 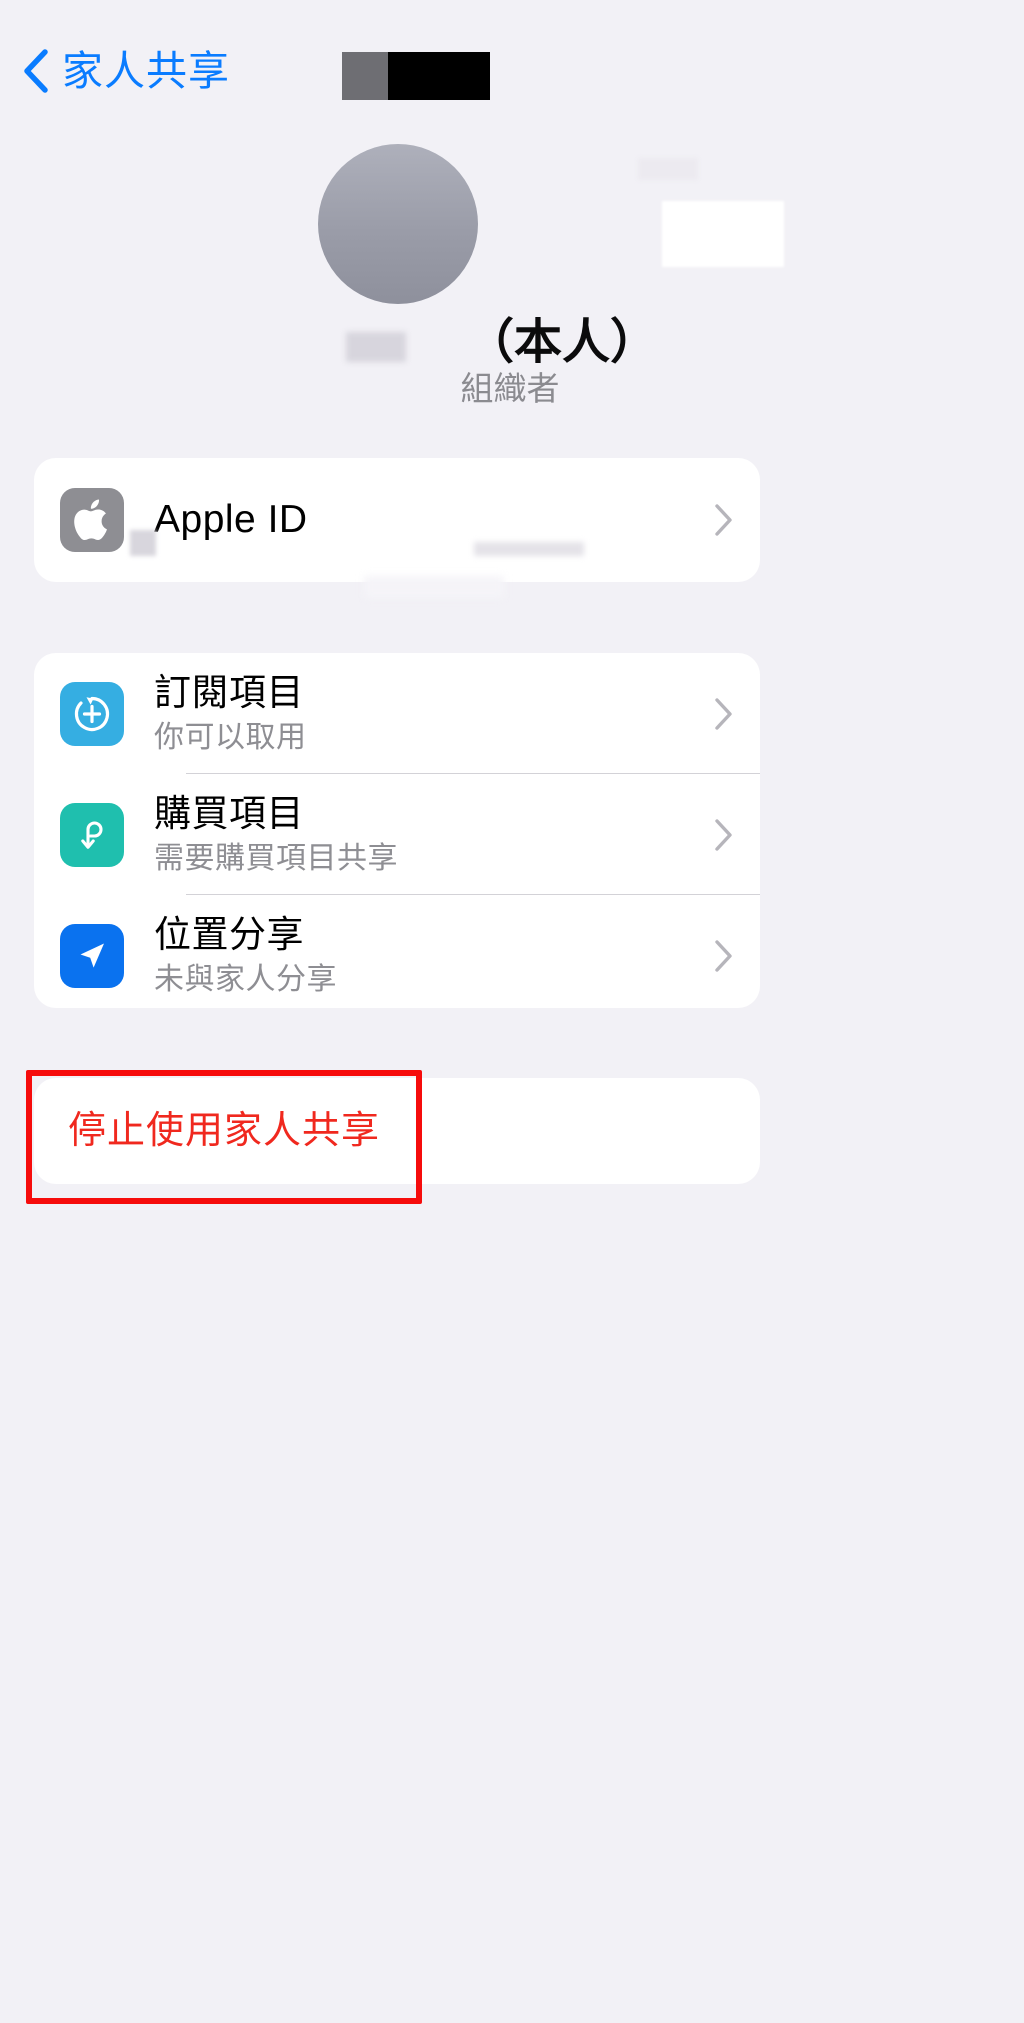 What do you see at coordinates (429, 835) in the screenshot?
I see `row-purchases-text: 購買項目 需要購買項目共享` at bounding box center [429, 835].